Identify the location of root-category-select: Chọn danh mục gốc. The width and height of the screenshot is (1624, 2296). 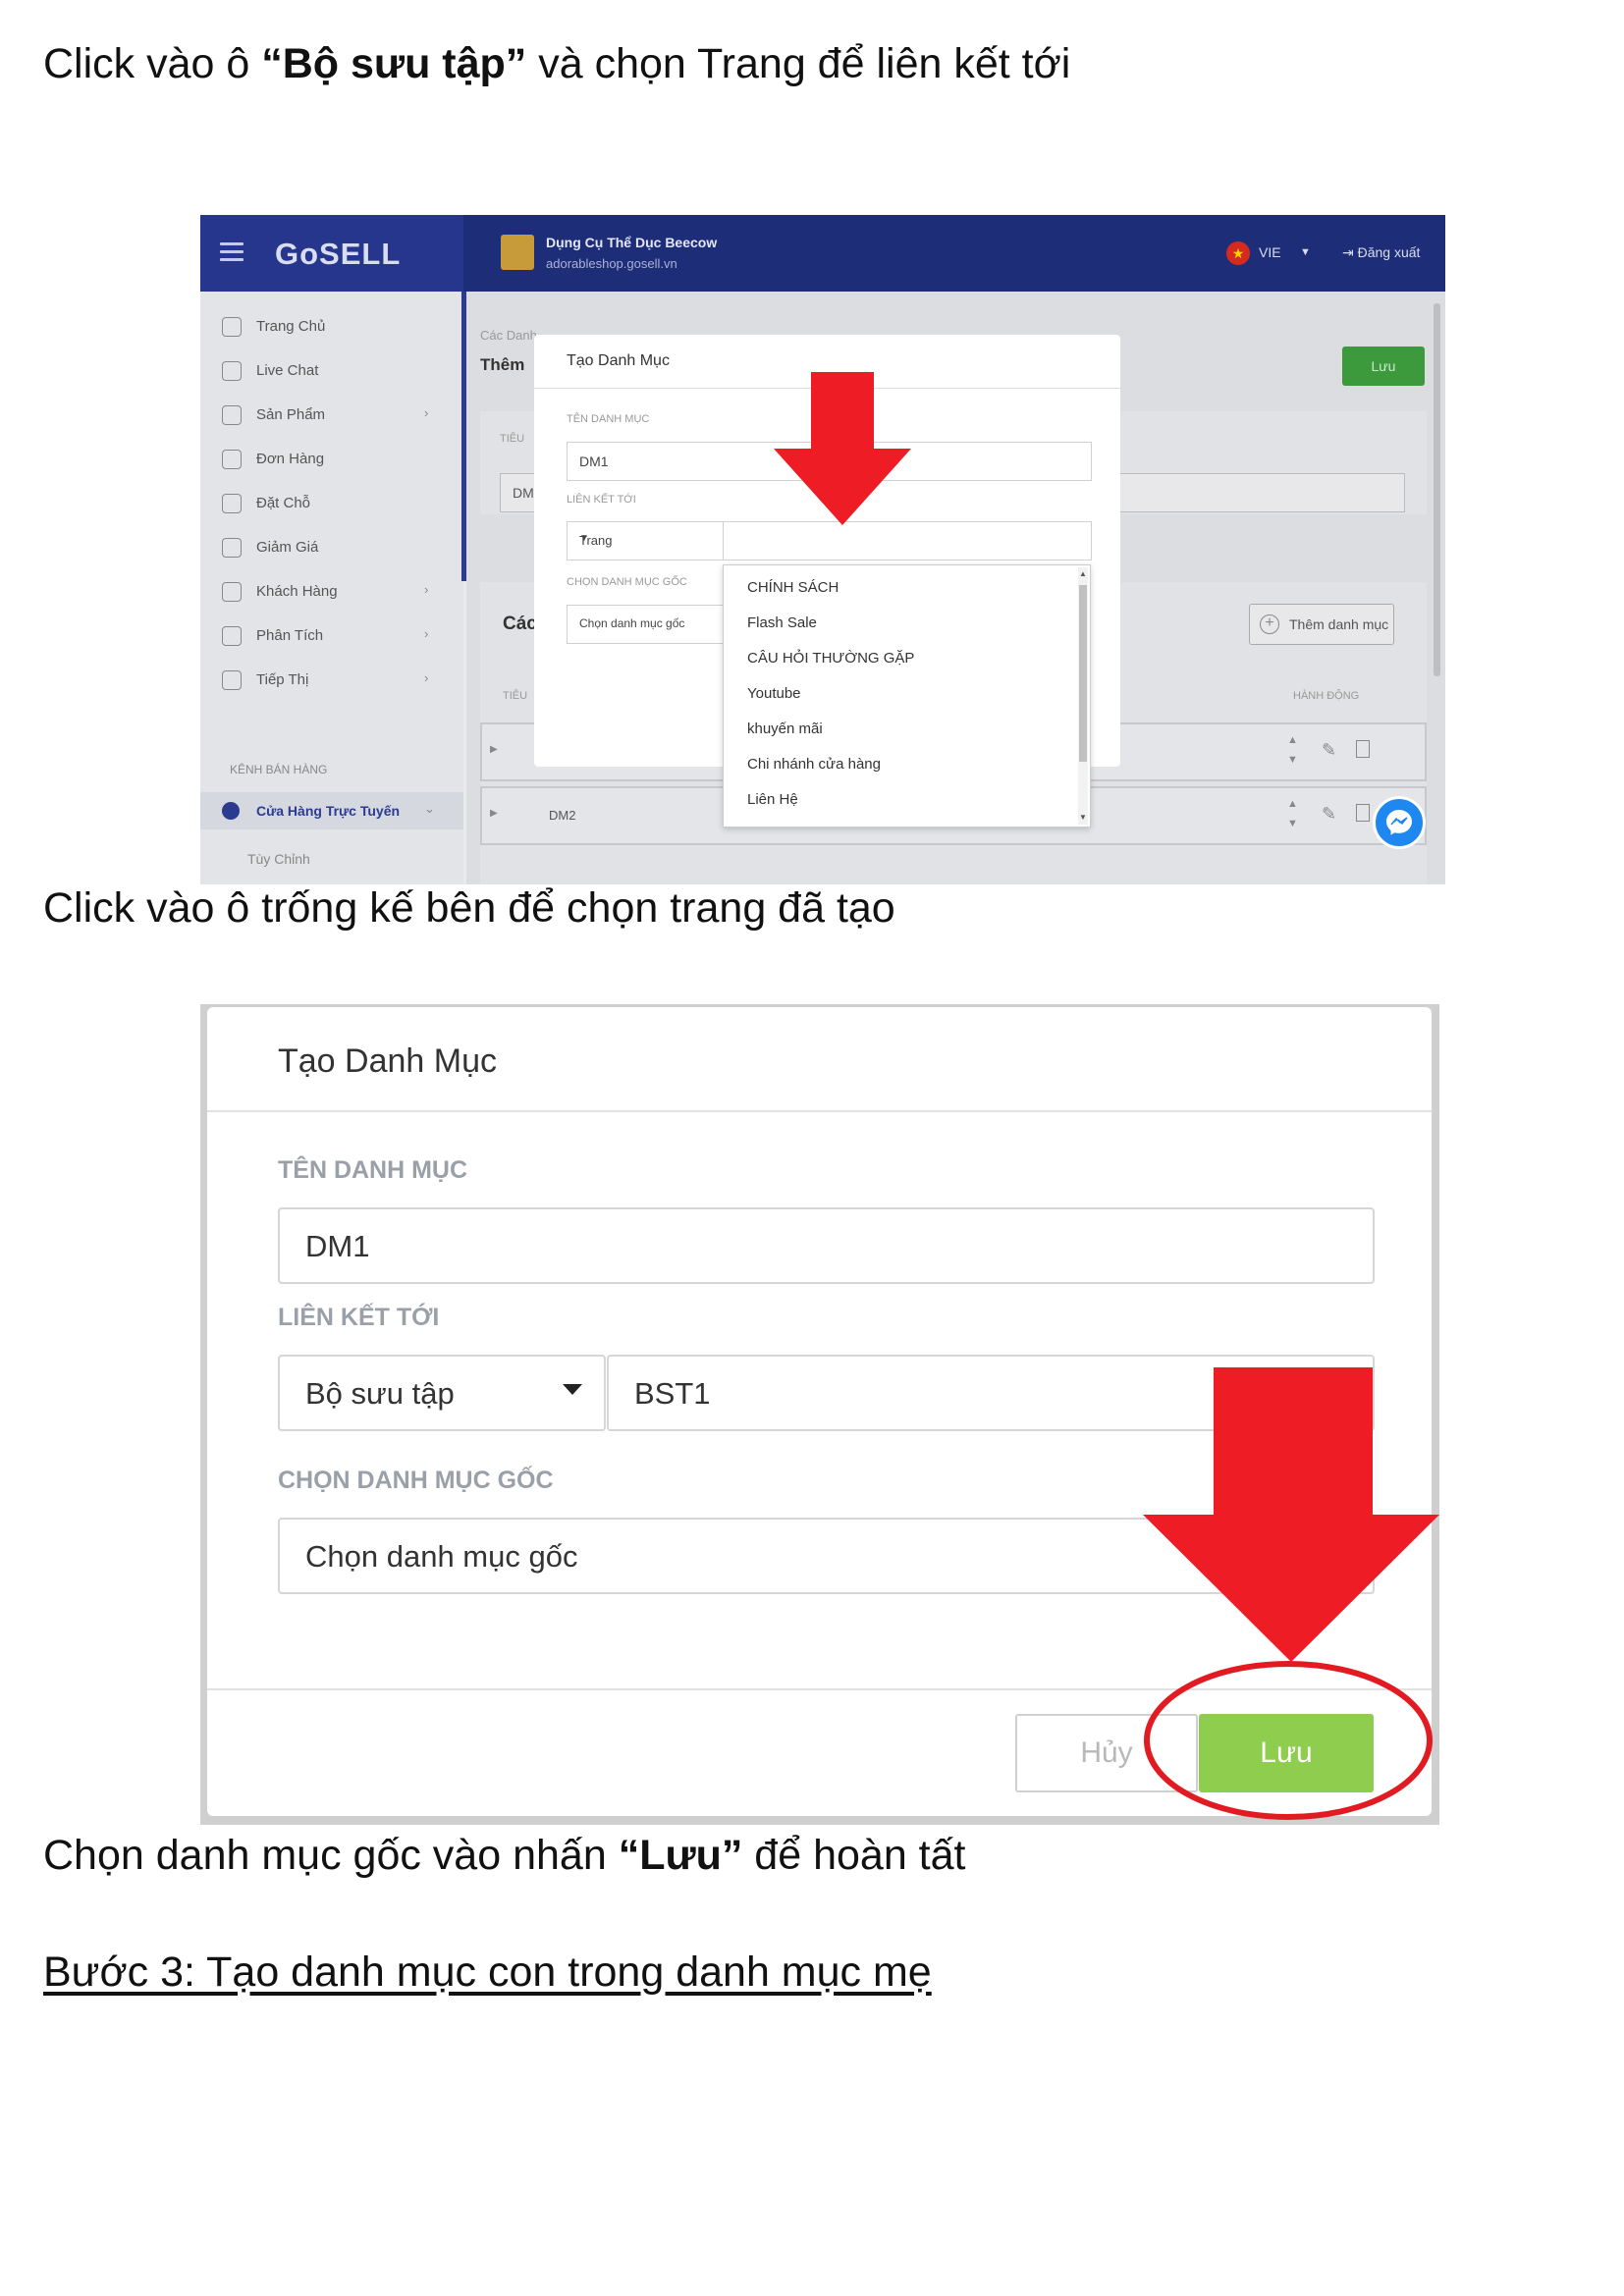
(645, 624).